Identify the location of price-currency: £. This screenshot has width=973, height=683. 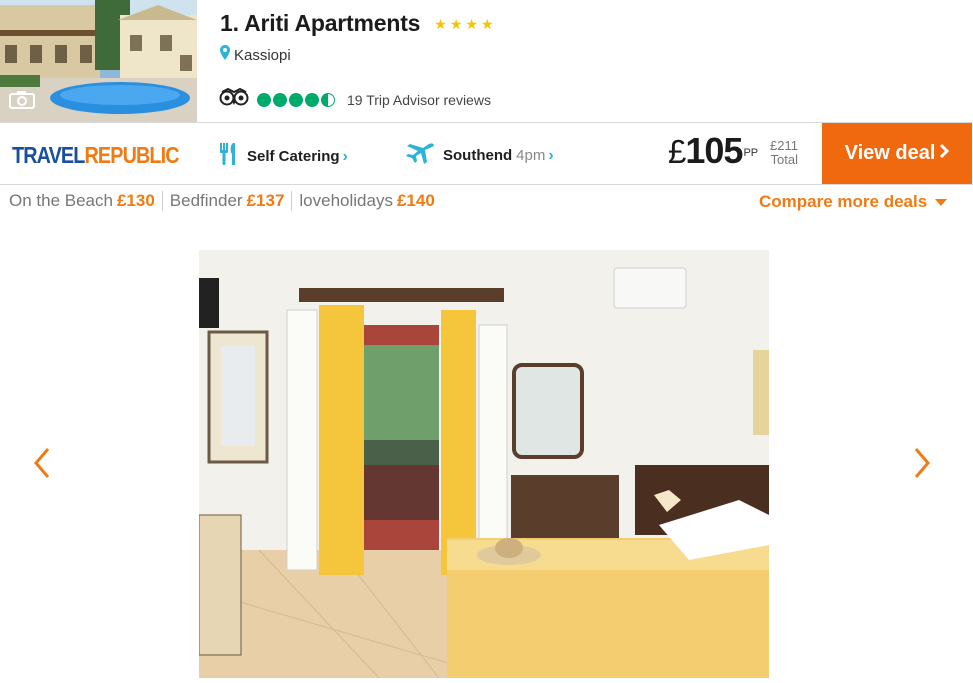
(677, 151).